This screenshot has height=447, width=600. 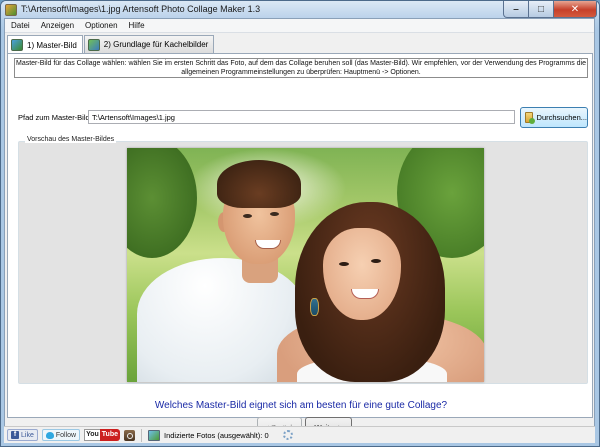 I want to click on photo-woman-eye-right, so click(x=376, y=261).